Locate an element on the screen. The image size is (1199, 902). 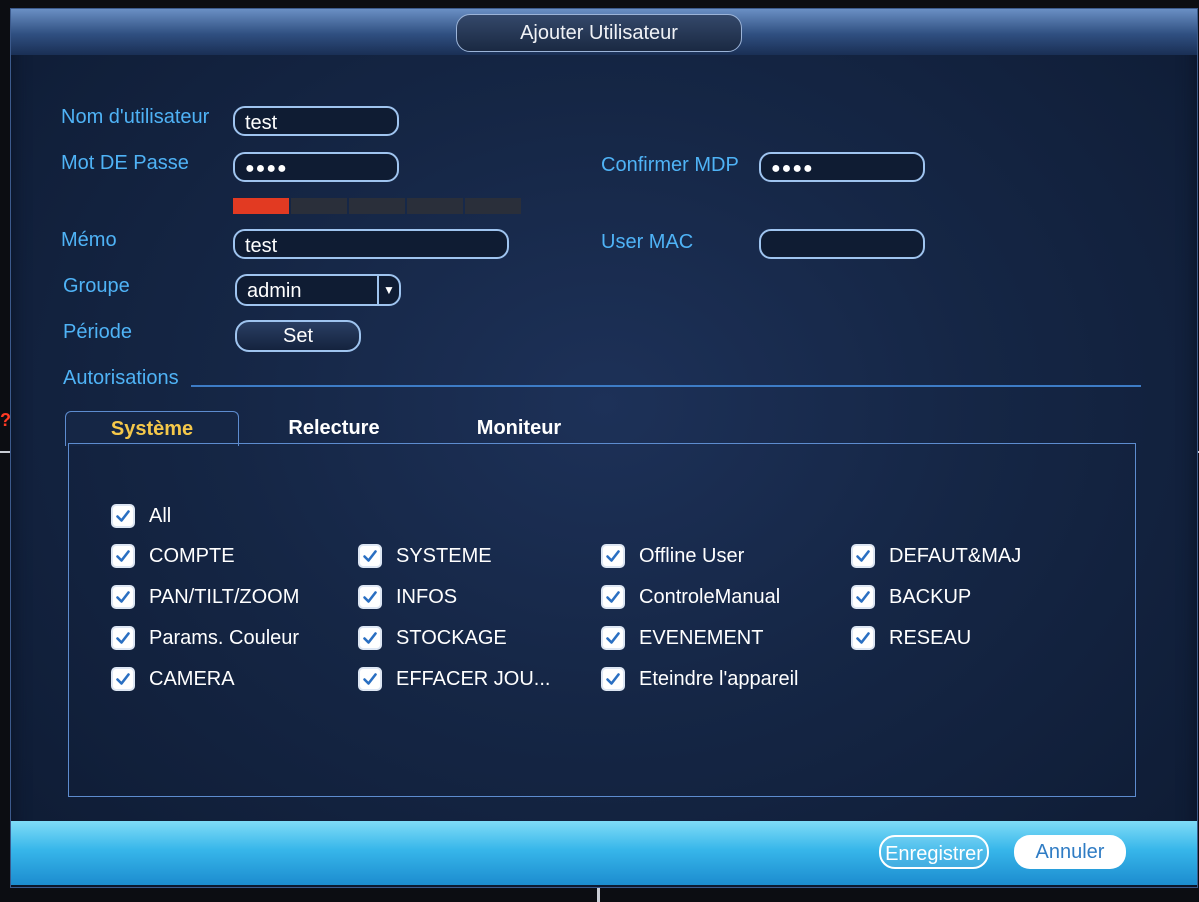
perm-label: DEFAUT&MAJ is located at coordinates (955, 555).